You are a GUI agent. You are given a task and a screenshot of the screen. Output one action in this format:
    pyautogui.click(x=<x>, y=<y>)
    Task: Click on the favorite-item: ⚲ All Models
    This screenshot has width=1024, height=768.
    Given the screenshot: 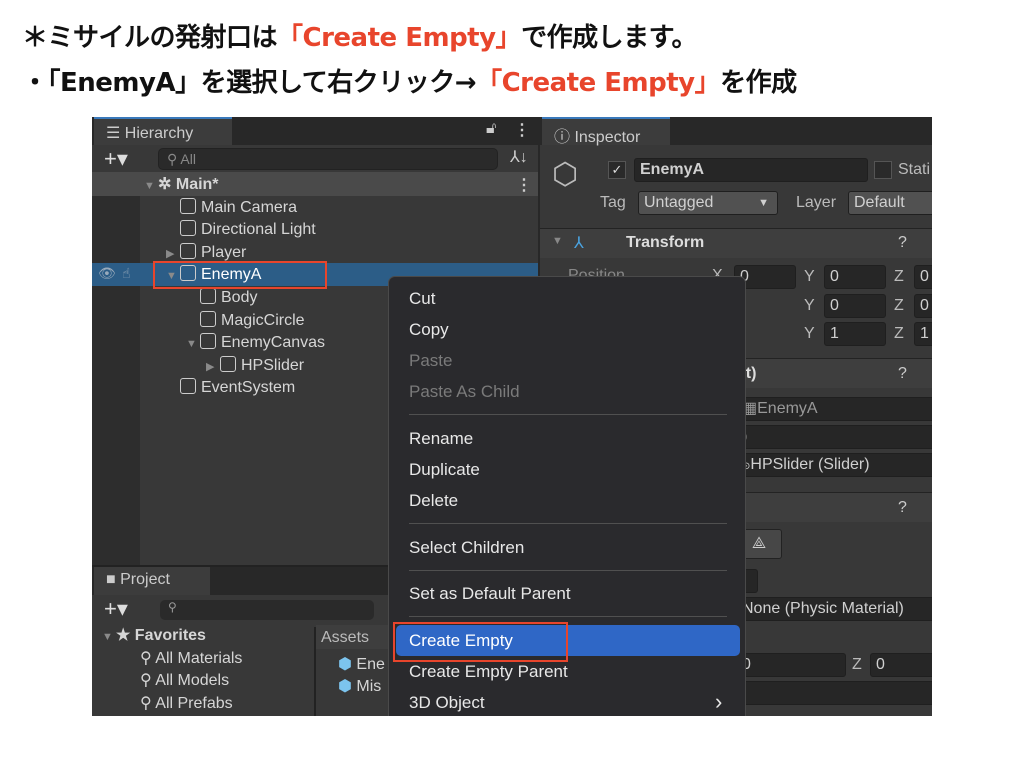 What is the action you would take?
    pyautogui.click(x=184, y=680)
    